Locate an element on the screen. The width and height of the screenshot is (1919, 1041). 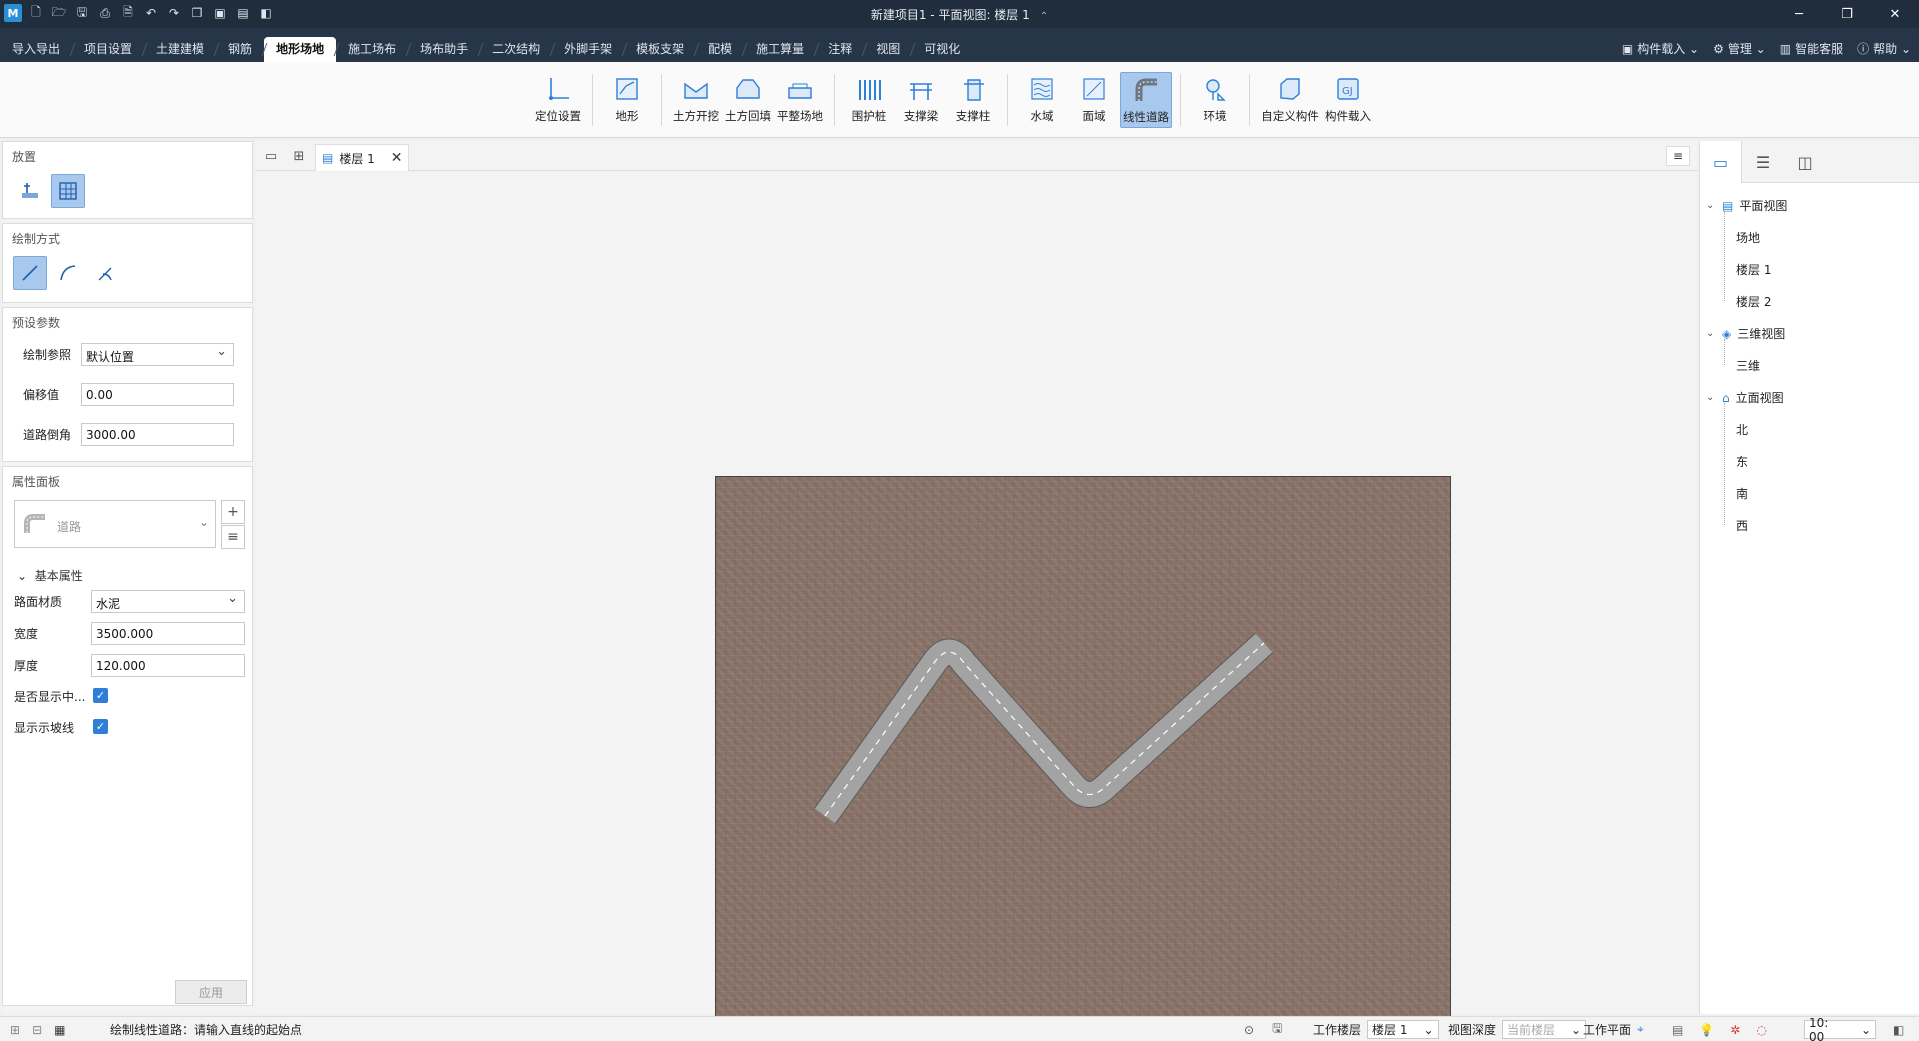
edit-type-button: ≡ is located at coordinates (233, 537).